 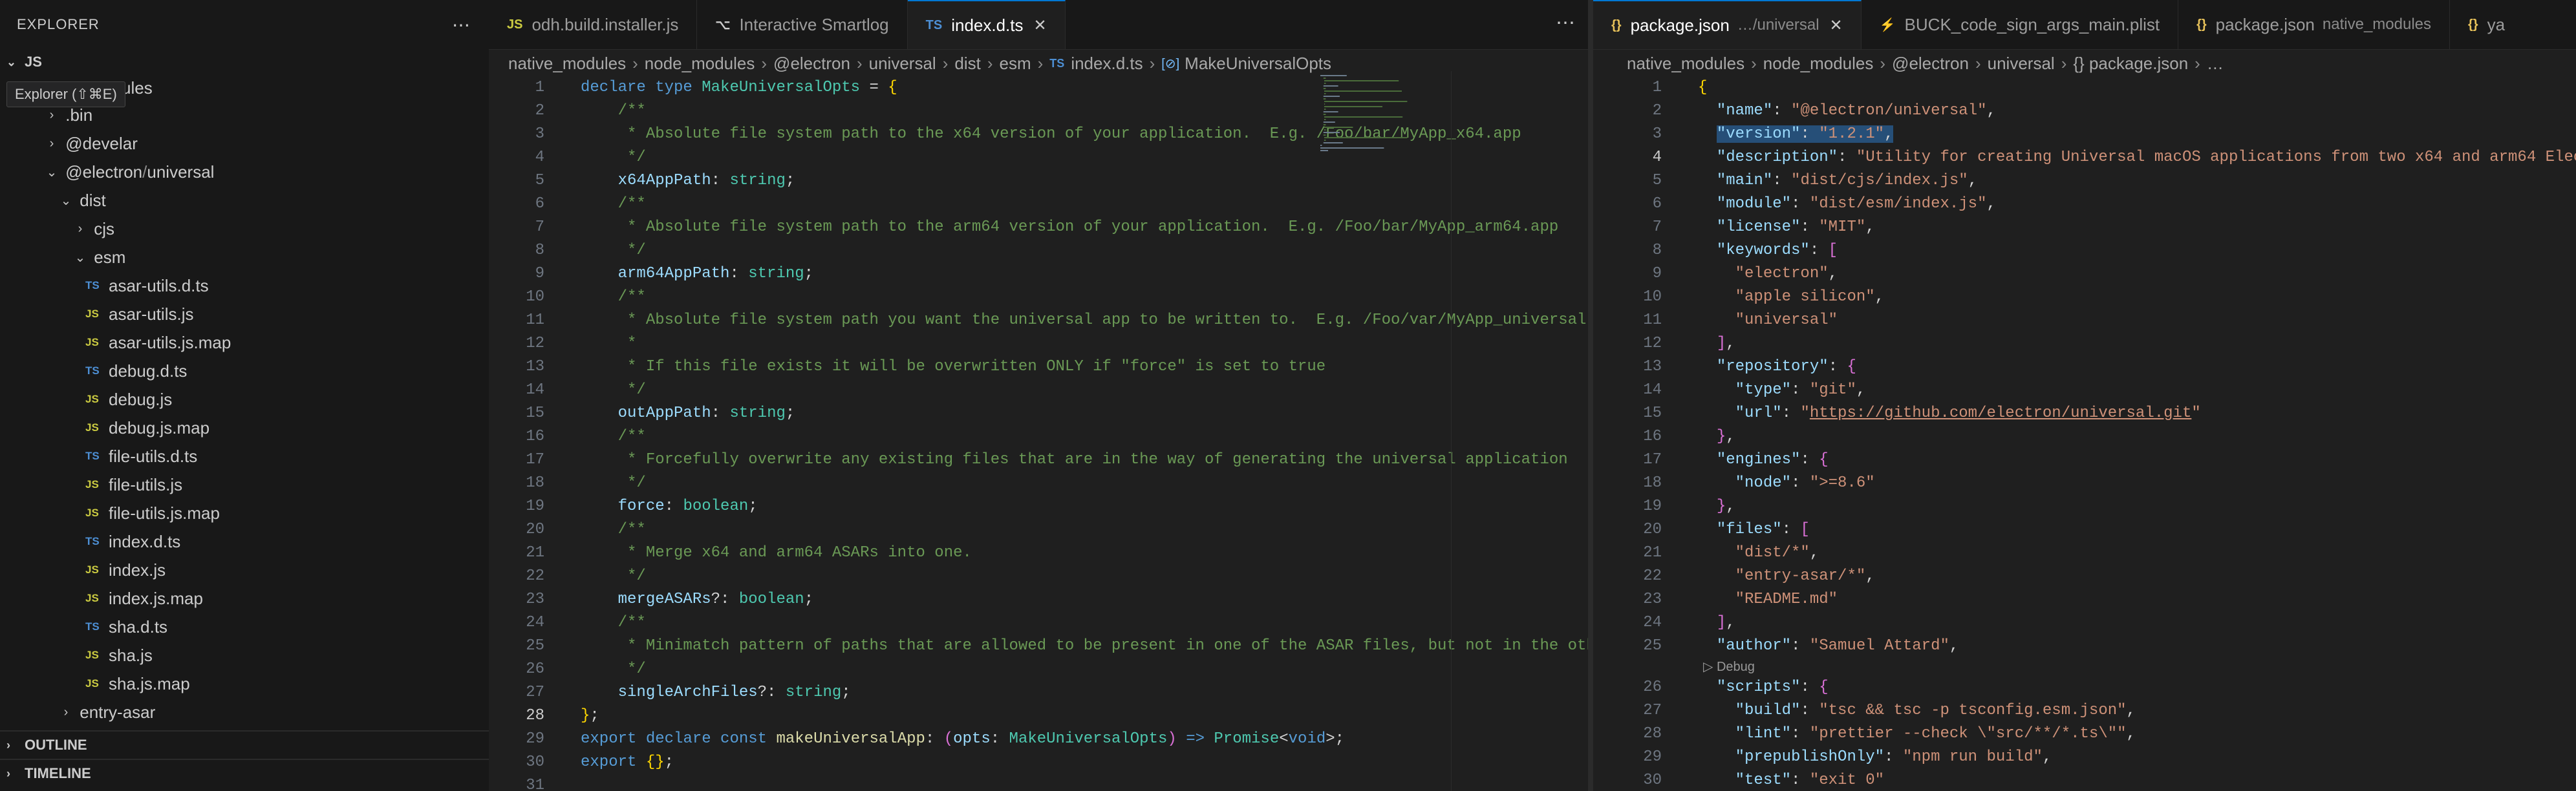 What do you see at coordinates (244, 342) in the screenshot?
I see `tree-item: JS asar-utils.js.map` at bounding box center [244, 342].